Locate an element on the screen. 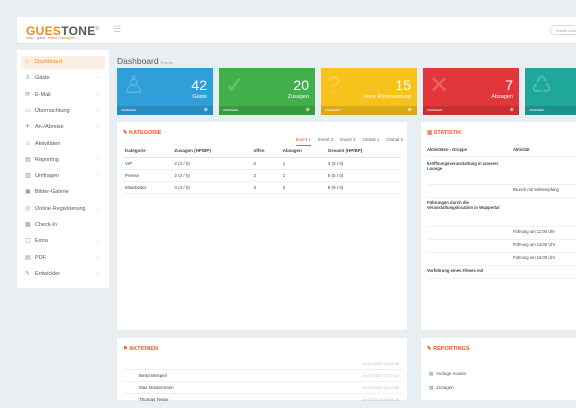  stat-caption: ohne Rückmeldung is located at coordinates (387, 97).